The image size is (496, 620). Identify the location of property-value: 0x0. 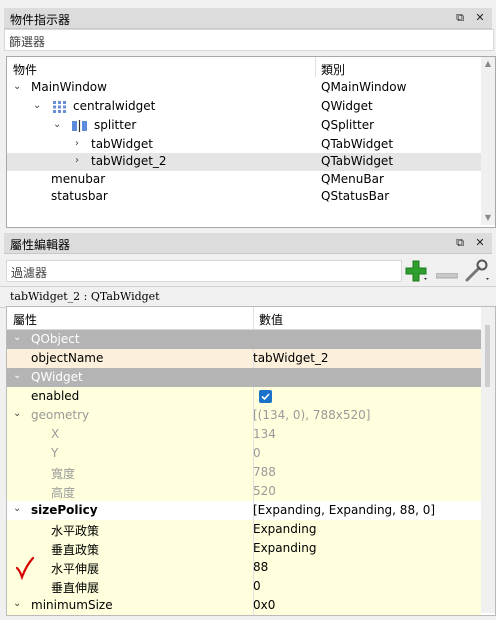
(264, 605).